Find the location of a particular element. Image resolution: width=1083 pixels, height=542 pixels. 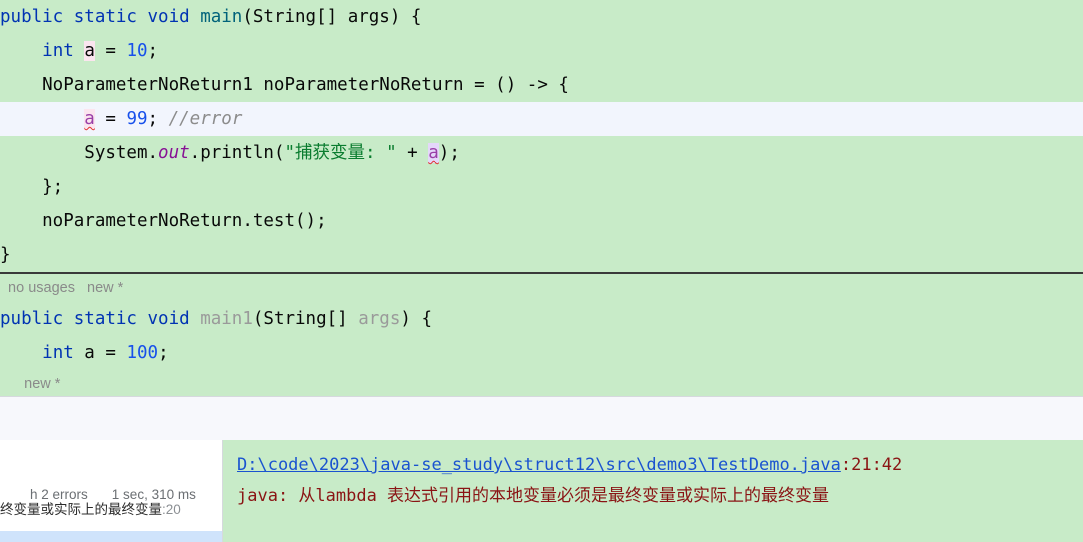

build-summary-row: h 2 errors 1 sec, 310 ms is located at coordinates (111, 471).